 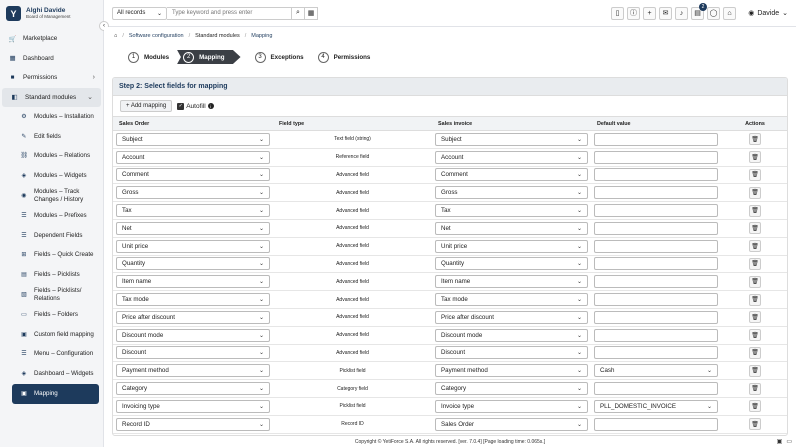 I want to click on source-field-select: Subject ⌄, so click(x=193, y=139).